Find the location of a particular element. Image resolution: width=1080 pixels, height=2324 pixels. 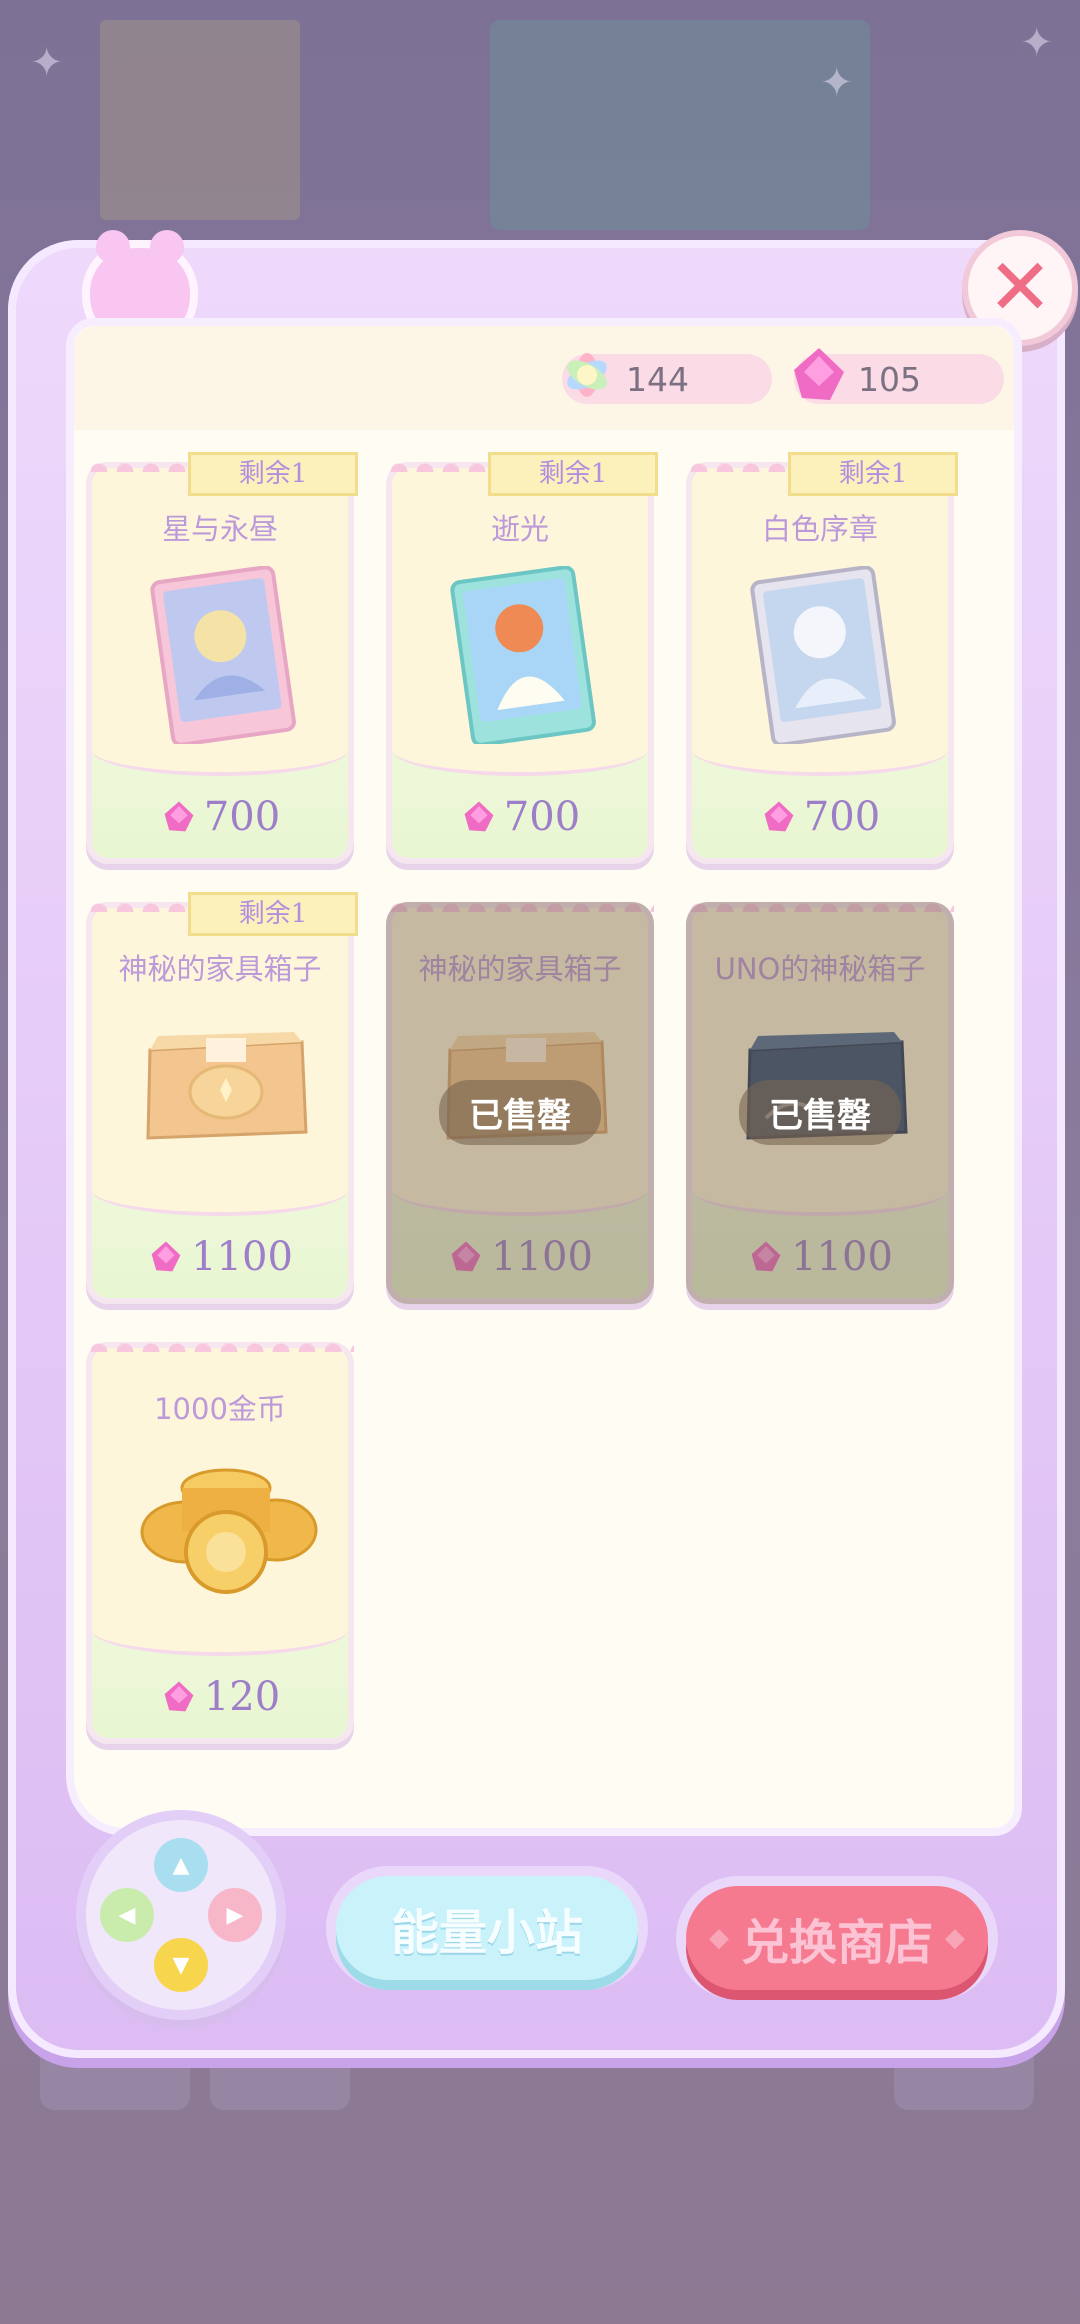

direction-pad: ▲ ◀ ▶ ▼ is located at coordinates (181, 1915).